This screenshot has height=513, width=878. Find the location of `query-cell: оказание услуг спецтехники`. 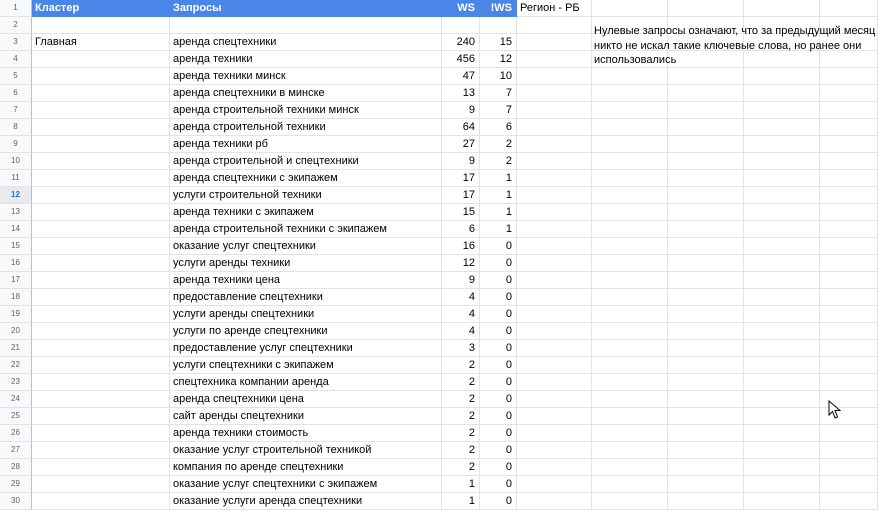

query-cell: оказание услуг спецтехники is located at coordinates (306, 246).